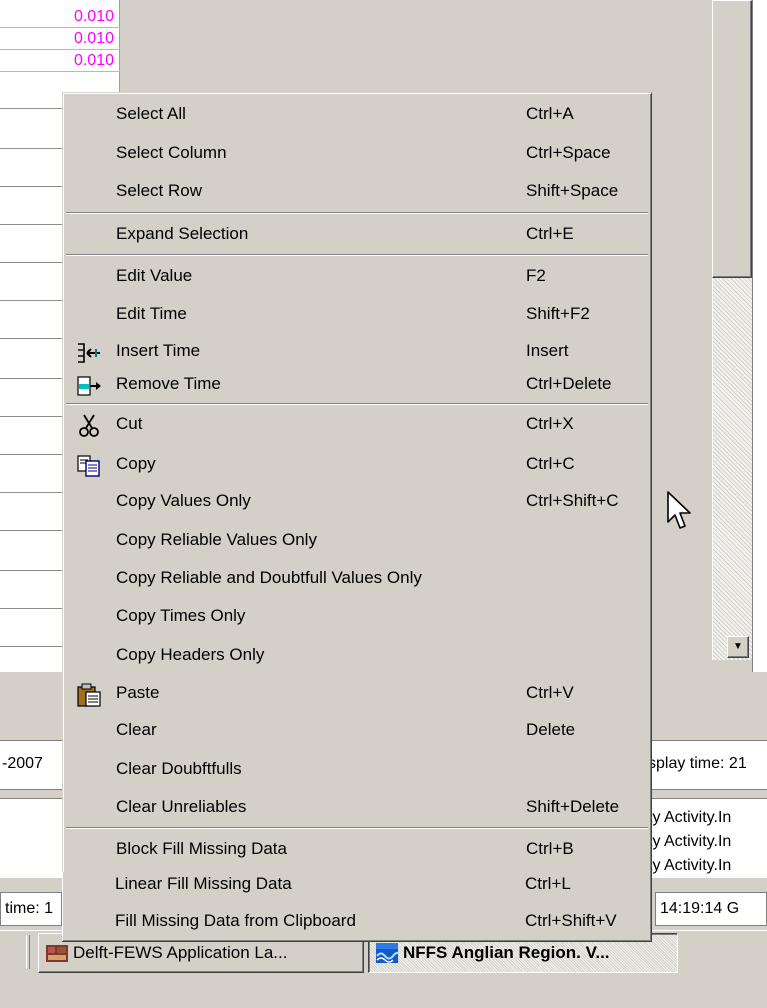 Image resolution: width=767 pixels, height=1008 pixels. Describe the element at coordinates (711, 909) in the screenshot. I see `status-clock-field: 14:19:14 G` at that location.